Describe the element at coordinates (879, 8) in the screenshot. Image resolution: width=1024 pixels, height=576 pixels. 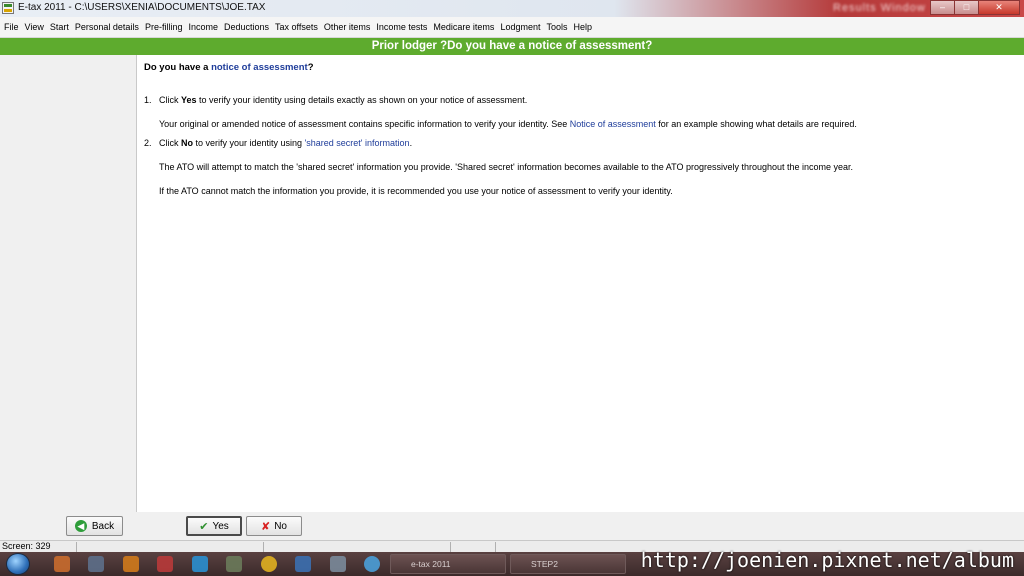
I see `blurred-window-text: Results Window` at that location.